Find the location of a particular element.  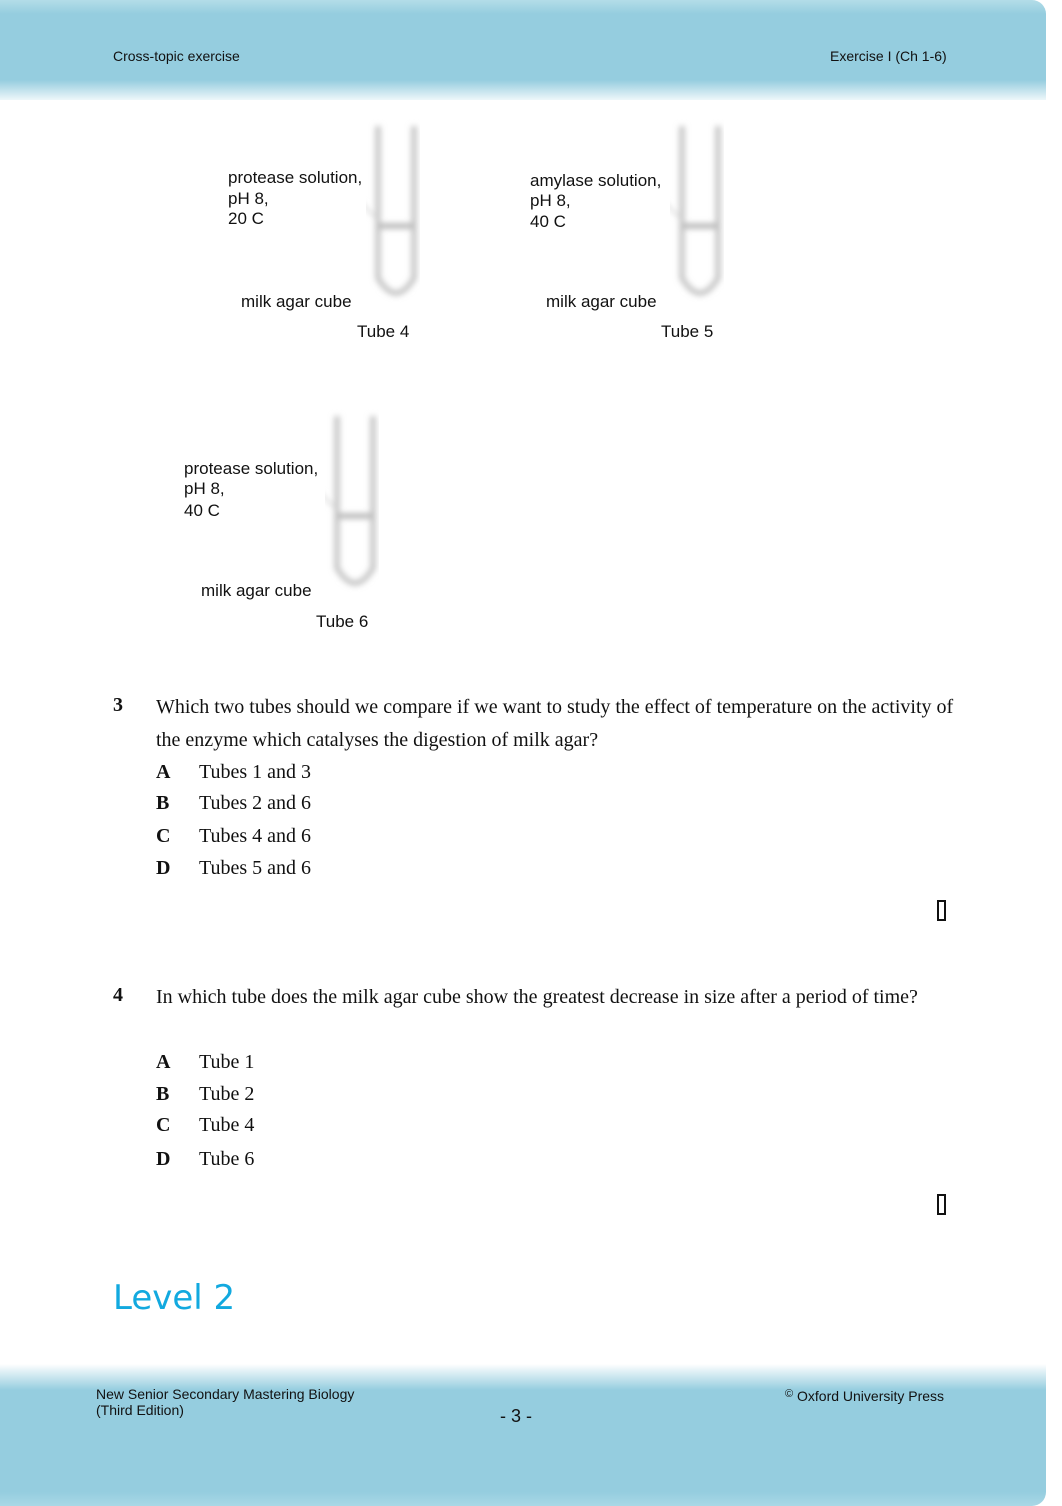

header-left-text: Cross-topic exercise is located at coordinates (176, 56).